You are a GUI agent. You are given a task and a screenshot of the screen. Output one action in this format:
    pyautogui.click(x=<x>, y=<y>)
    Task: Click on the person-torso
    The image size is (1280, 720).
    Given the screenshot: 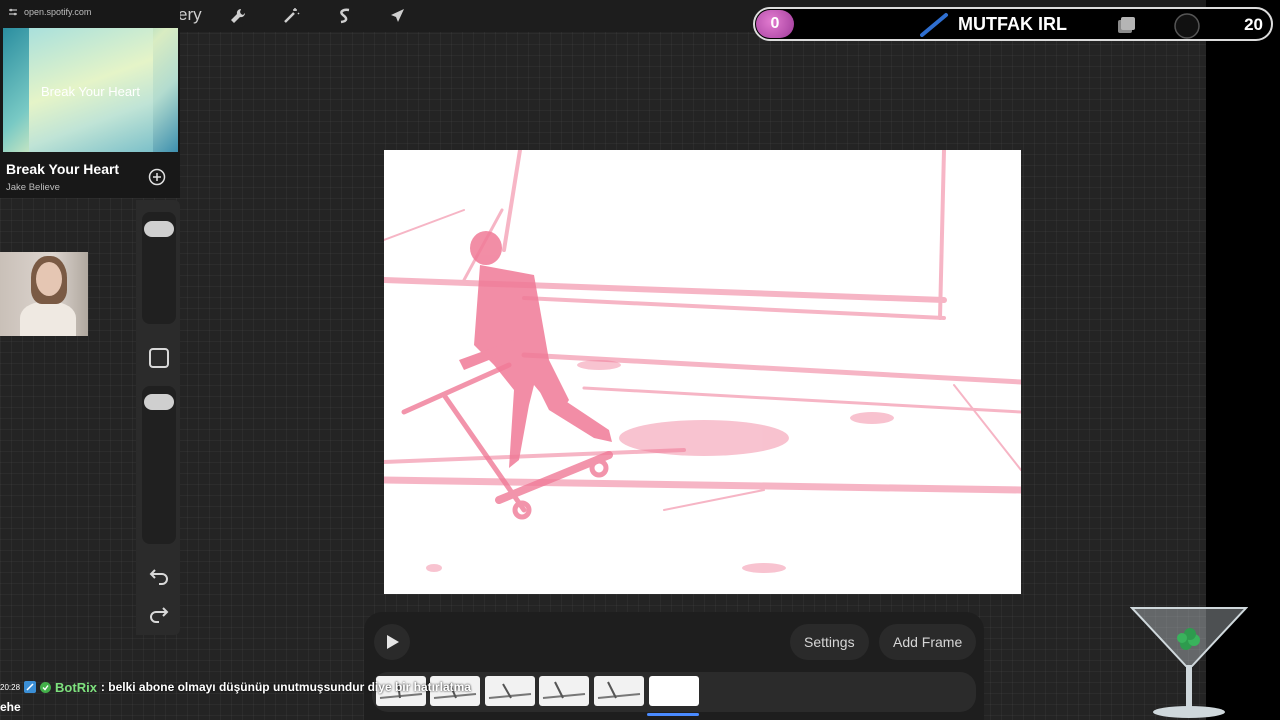 What is the action you would take?
    pyautogui.click(x=48, y=319)
    